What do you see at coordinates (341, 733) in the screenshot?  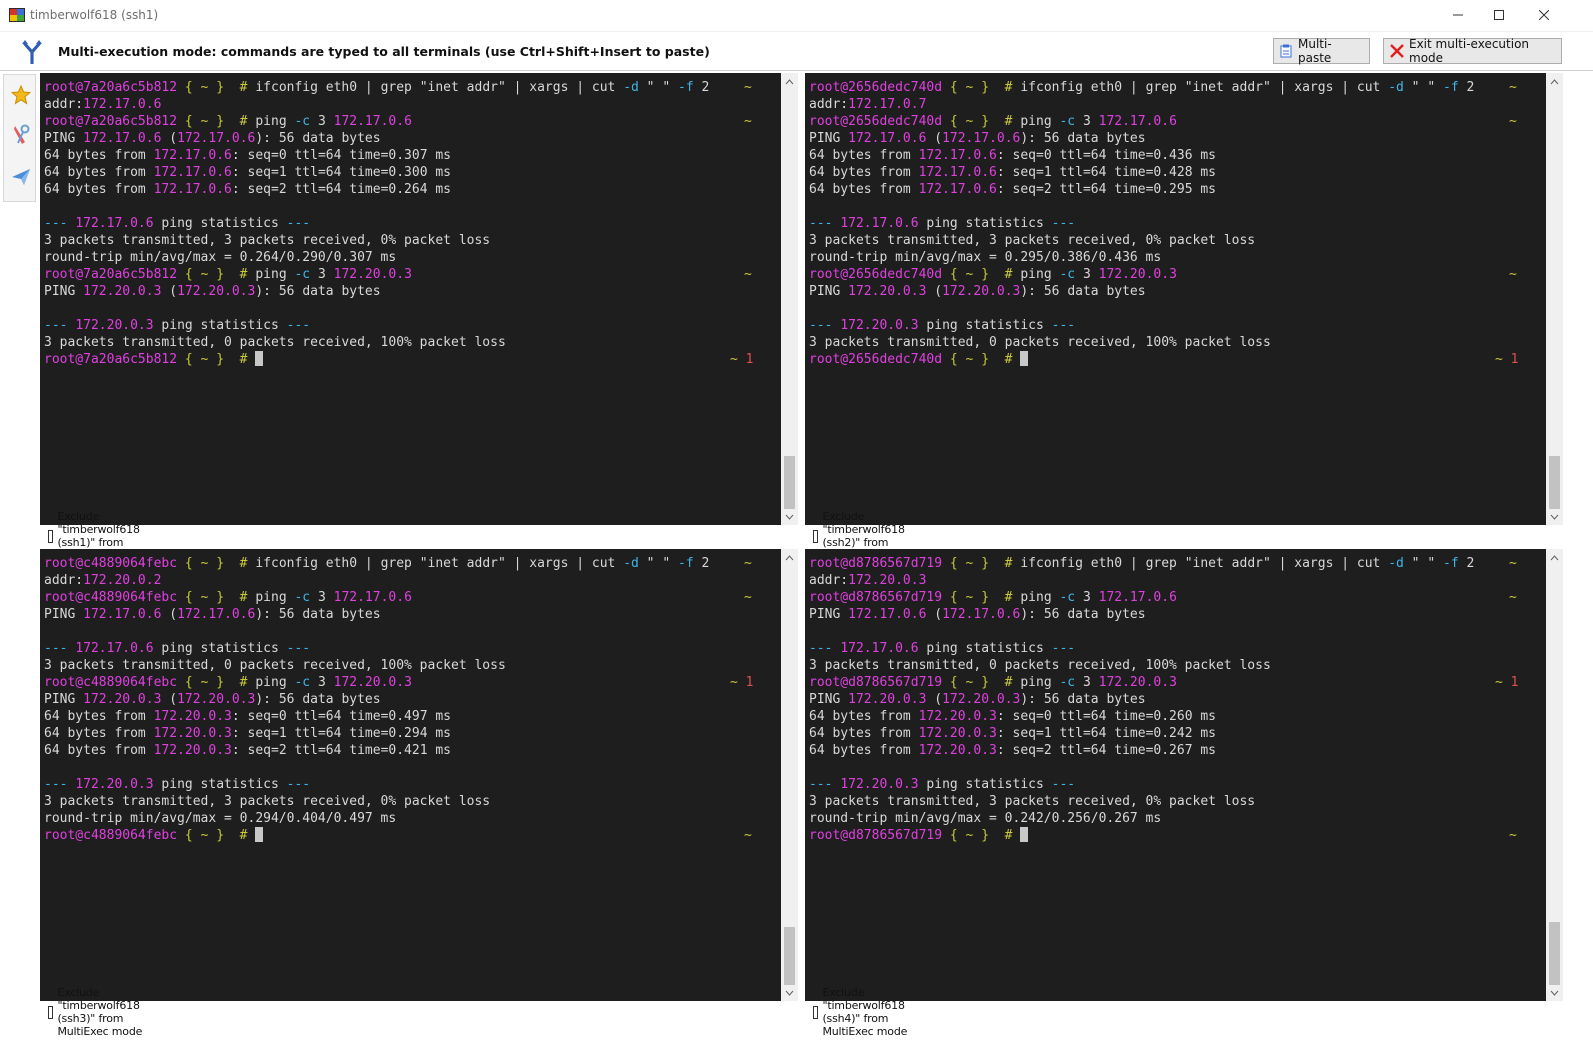 I see `terminal-text: : seq=1 ttl=64 time=0.294 ms` at bounding box center [341, 733].